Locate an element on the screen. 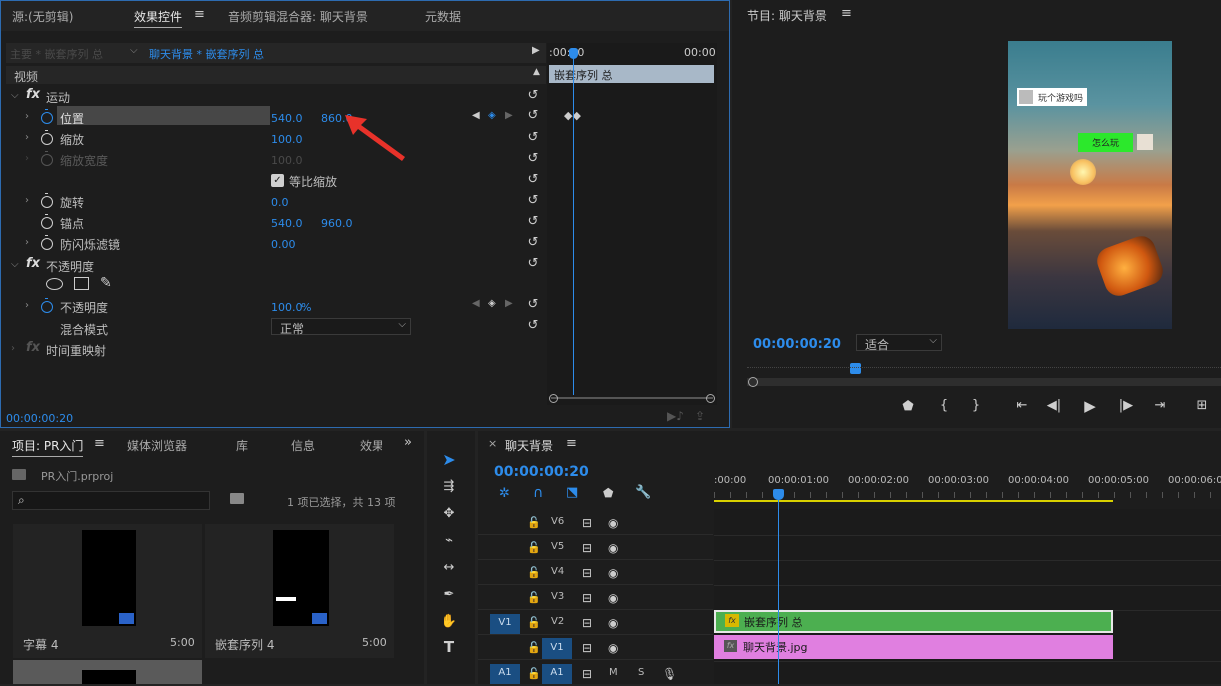  tab-source: 源:(无剪辑) is located at coordinates (42, 16).